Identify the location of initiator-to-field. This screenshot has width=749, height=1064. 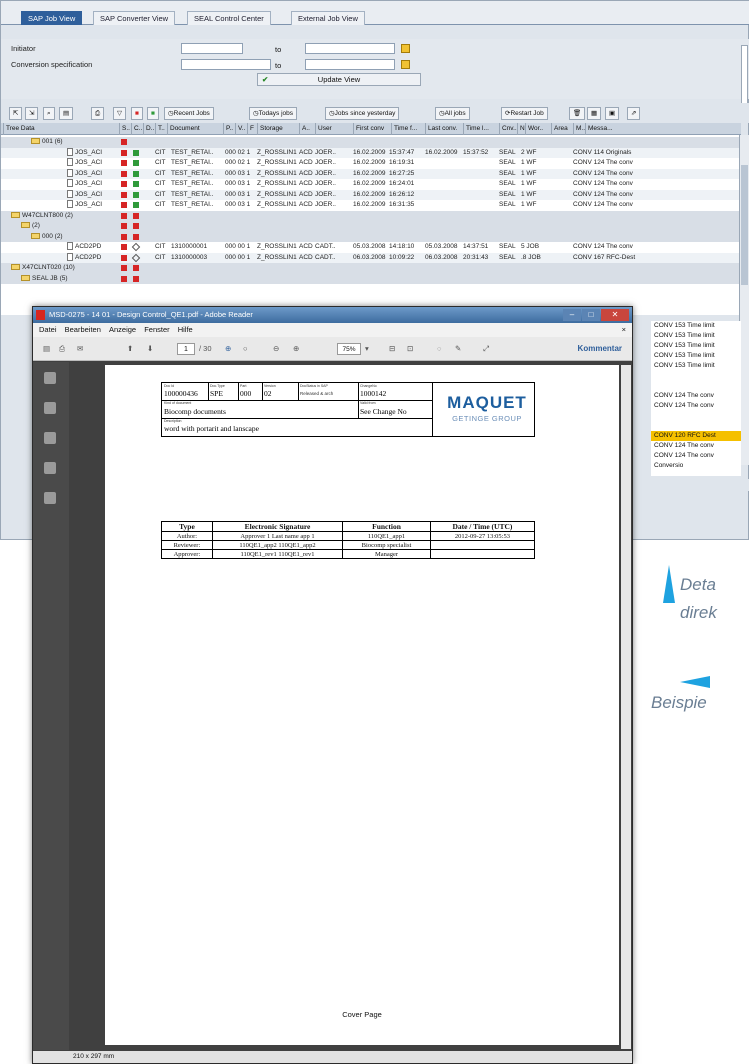
(350, 48).